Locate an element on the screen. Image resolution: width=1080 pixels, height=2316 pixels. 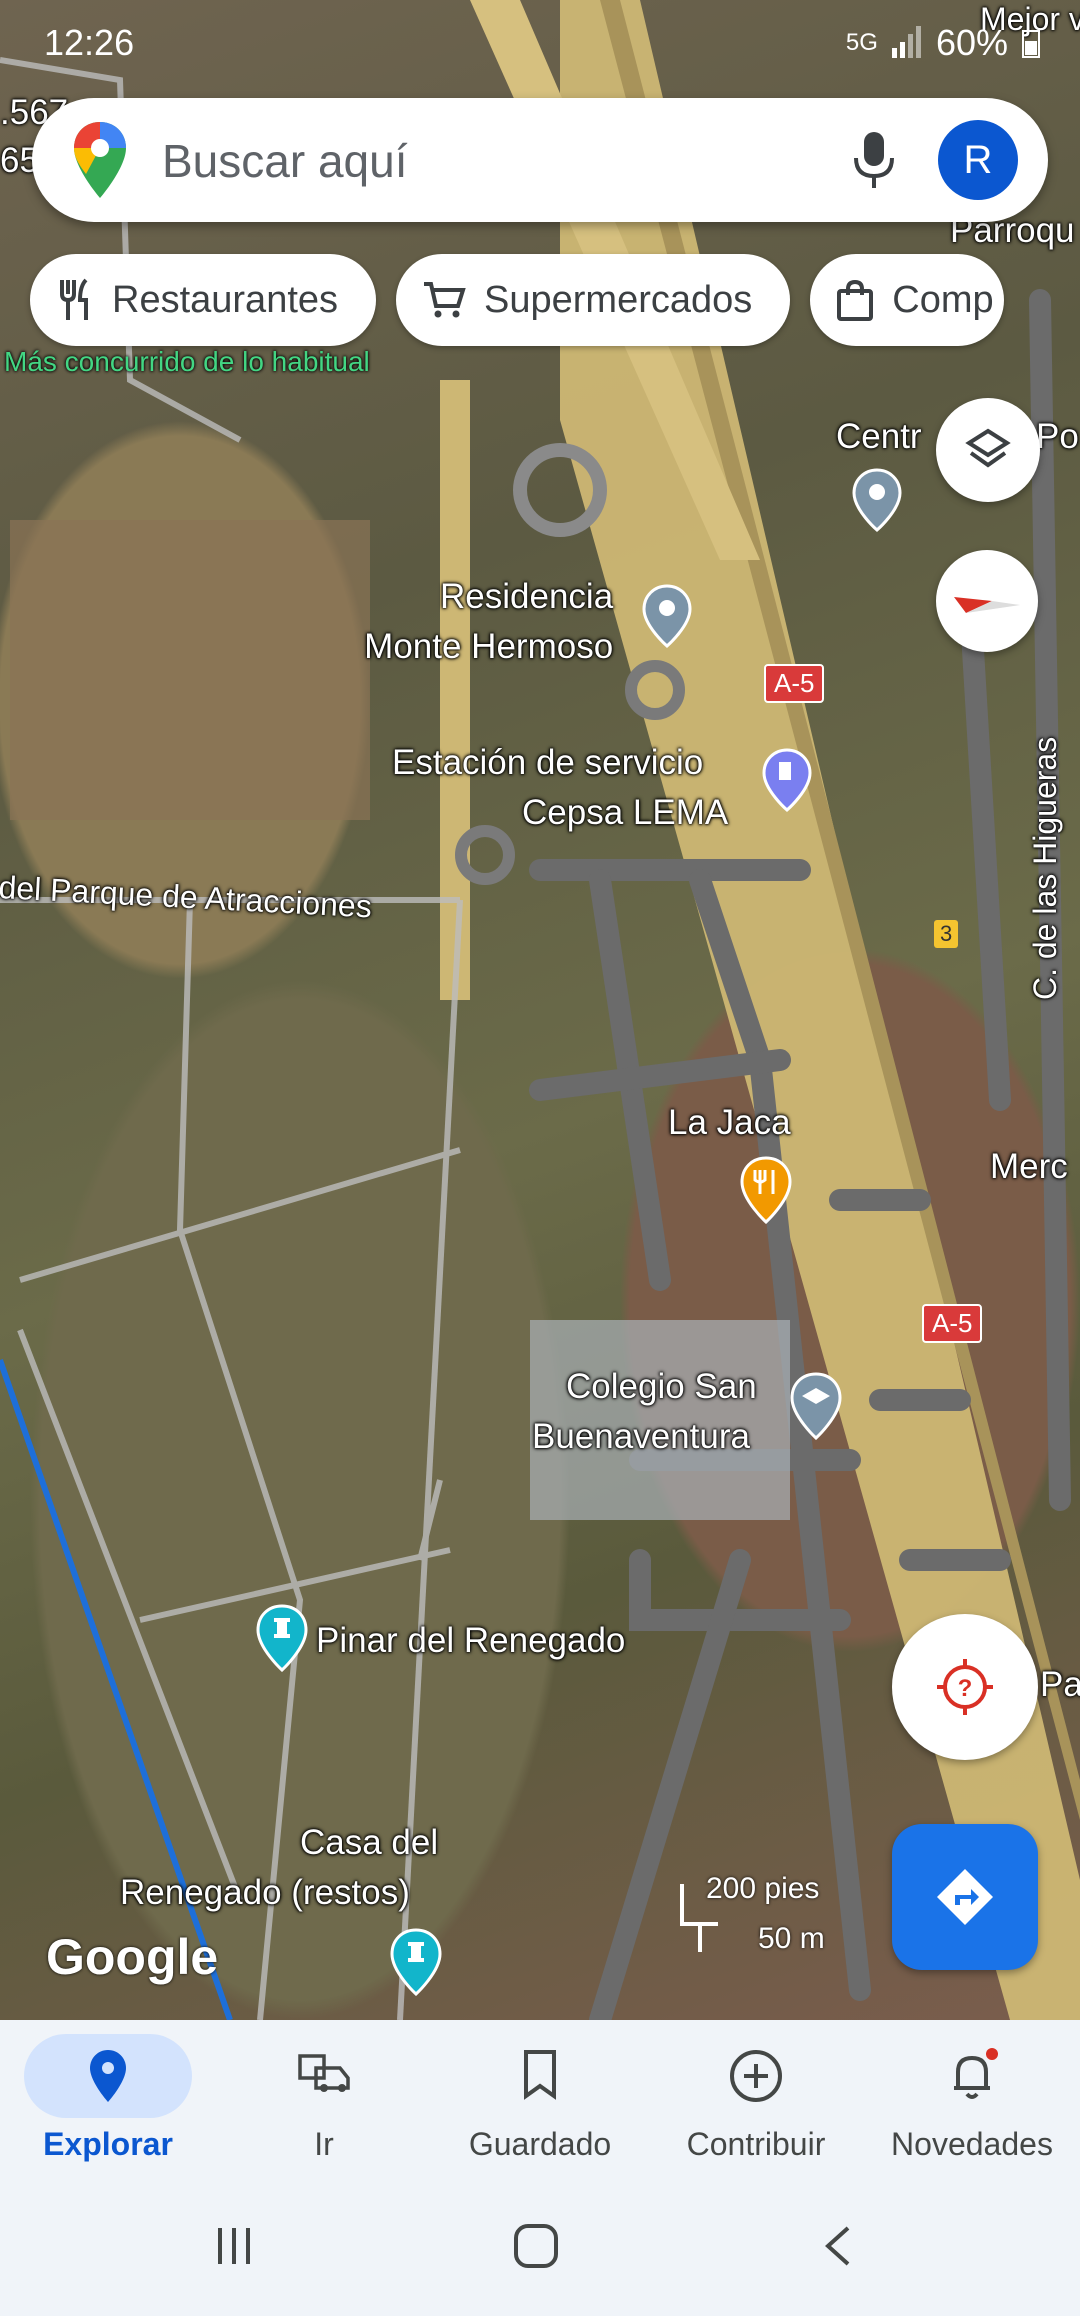
place-colegio: Colegio San Buenaventura is located at coordinates (644, 1412).